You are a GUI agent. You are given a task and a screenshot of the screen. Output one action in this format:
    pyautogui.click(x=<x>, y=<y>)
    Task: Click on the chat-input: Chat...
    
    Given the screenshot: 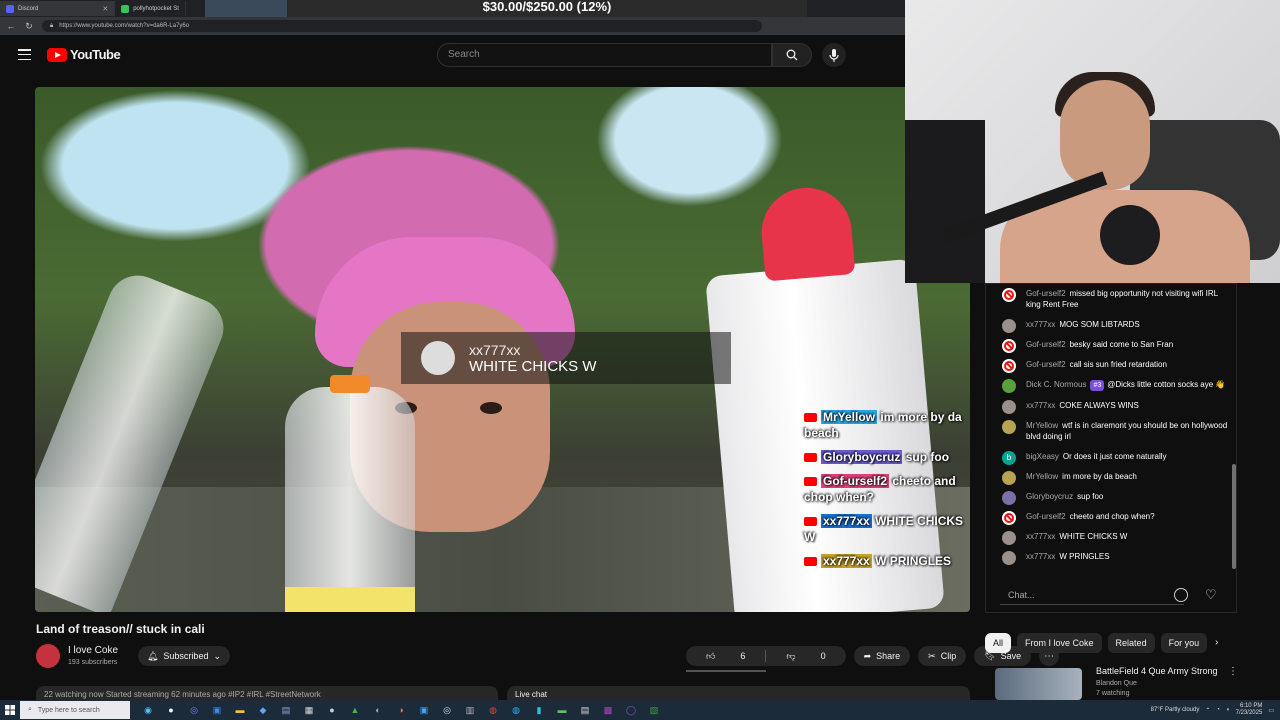 What is the action you would take?
    pyautogui.click(x=1092, y=595)
    